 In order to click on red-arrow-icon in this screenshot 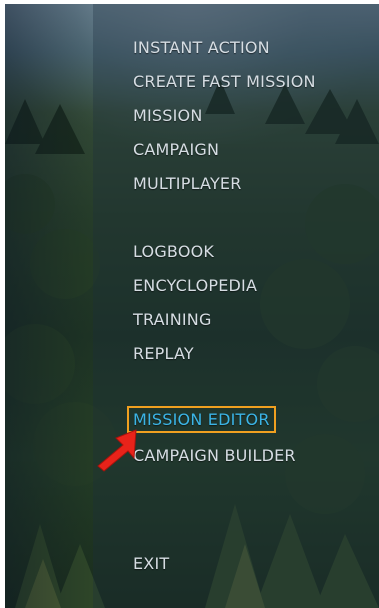, I will do `click(117, 450)`.